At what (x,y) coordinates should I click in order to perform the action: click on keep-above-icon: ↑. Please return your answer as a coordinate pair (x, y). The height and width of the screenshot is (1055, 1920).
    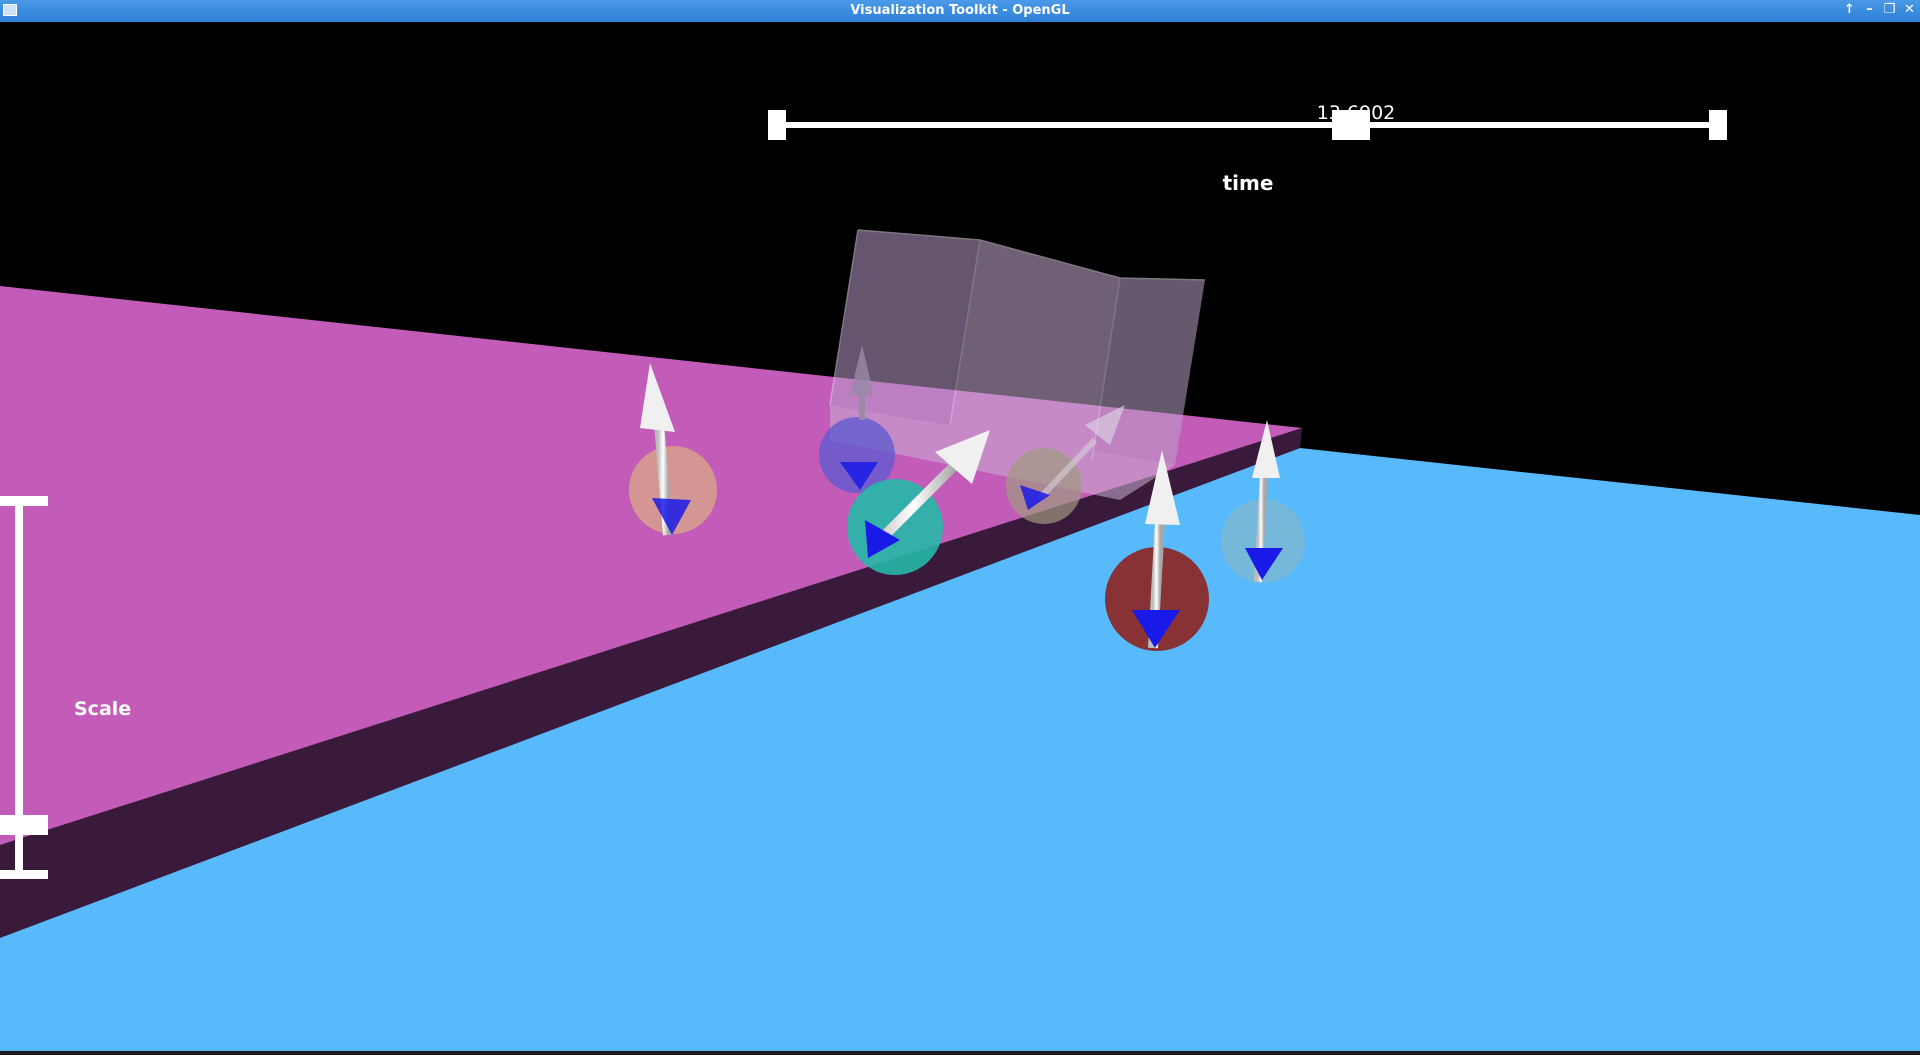
    Looking at the image, I should click on (1849, 9).